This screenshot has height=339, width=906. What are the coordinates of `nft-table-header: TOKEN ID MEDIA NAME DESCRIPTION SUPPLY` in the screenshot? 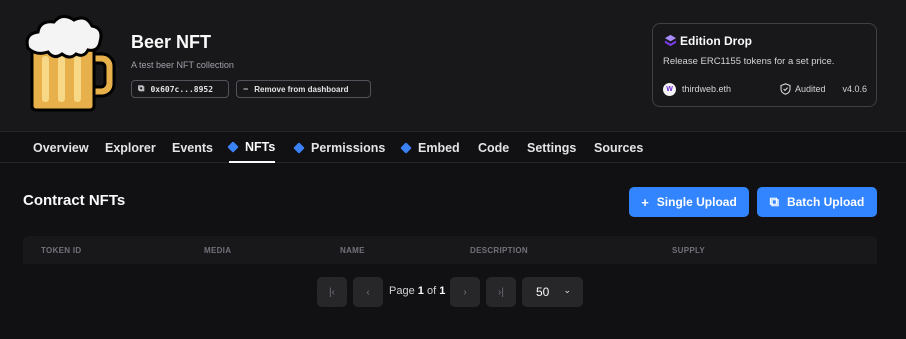 It's located at (450, 250).